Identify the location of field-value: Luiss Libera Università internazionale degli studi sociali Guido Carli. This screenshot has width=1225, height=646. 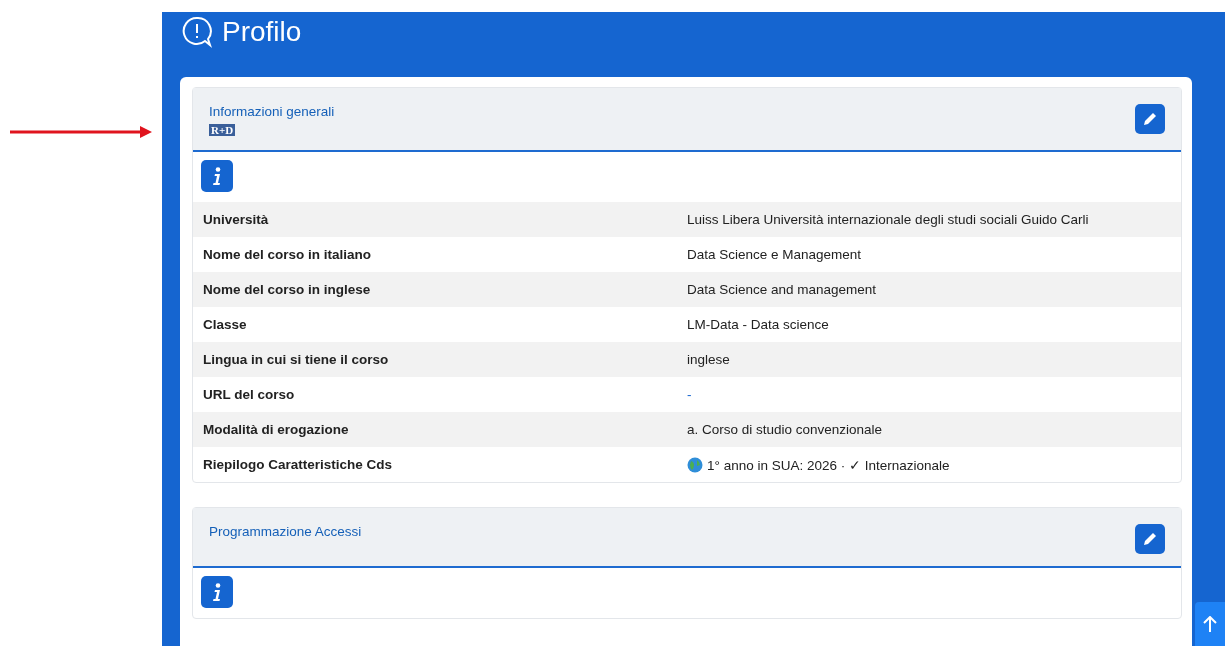
(888, 219).